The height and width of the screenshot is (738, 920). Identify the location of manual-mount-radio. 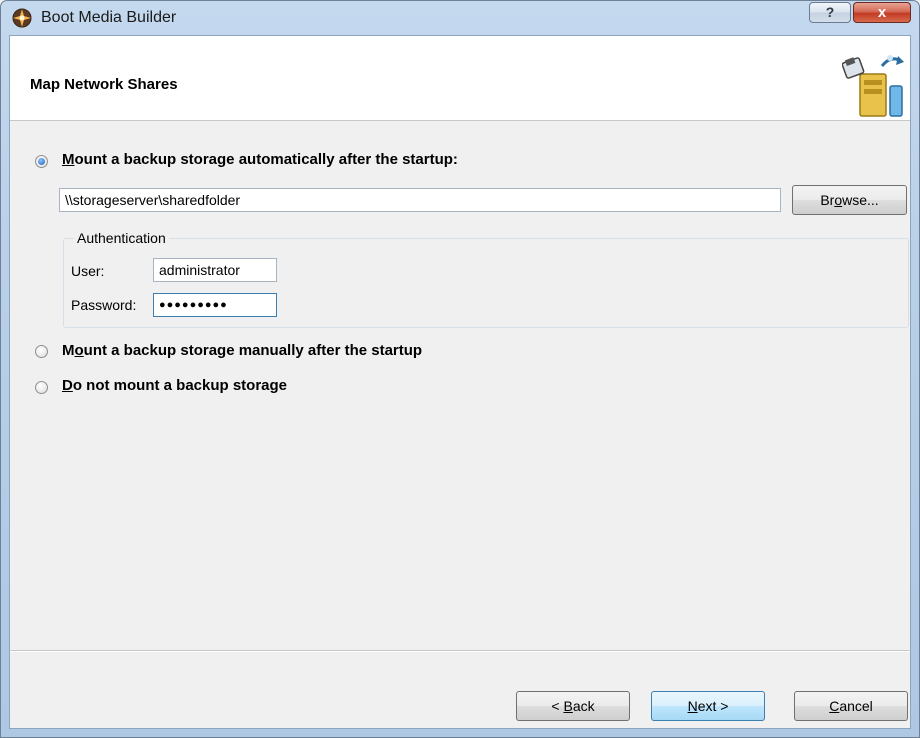
(41, 351).